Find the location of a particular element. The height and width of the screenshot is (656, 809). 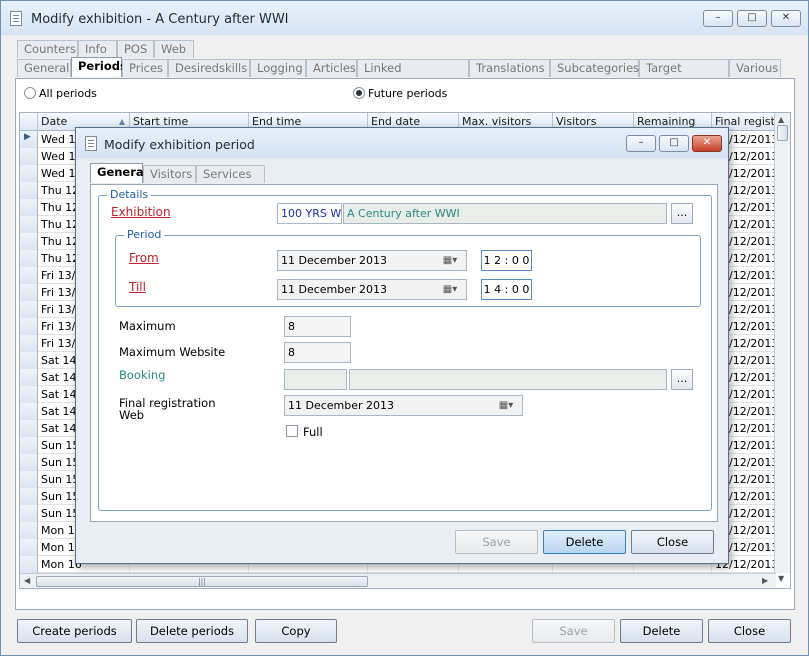

radio-future-periods-control is located at coordinates (359, 93).